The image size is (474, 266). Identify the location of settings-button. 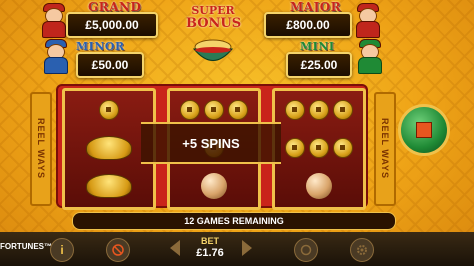
(362, 250).